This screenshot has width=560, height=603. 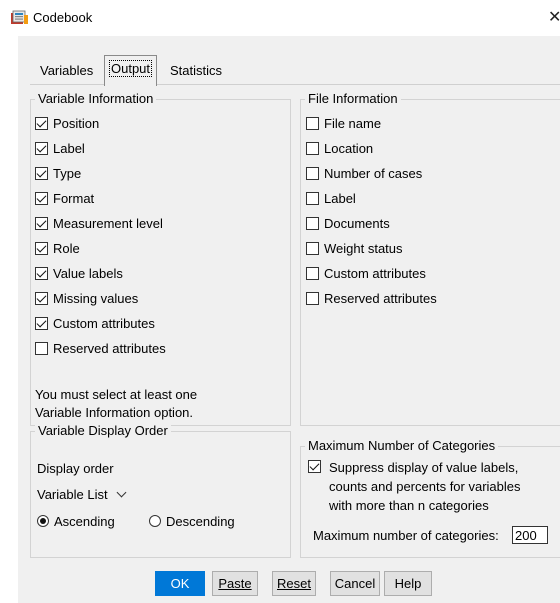 I want to click on checkbox-measurement-level: Measurement level, so click(x=100, y=223).